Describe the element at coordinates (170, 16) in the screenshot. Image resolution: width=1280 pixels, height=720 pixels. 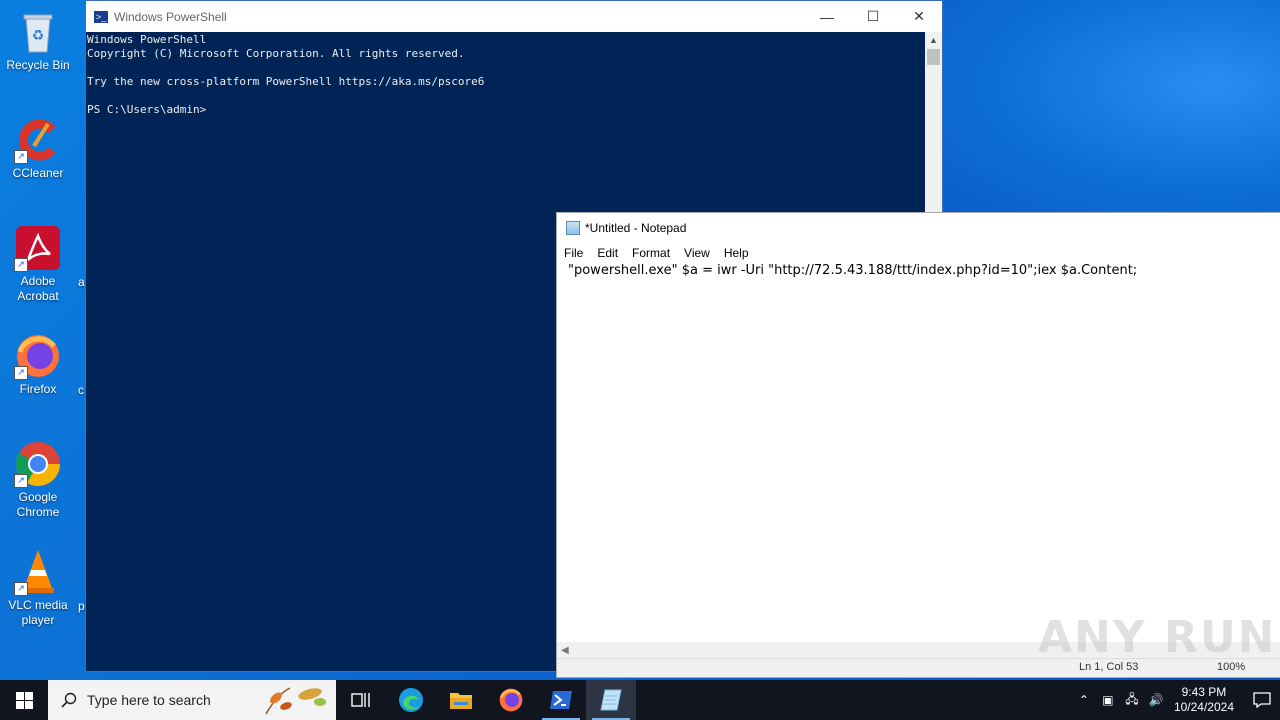
I see `window-title: Windows PowerShell` at that location.